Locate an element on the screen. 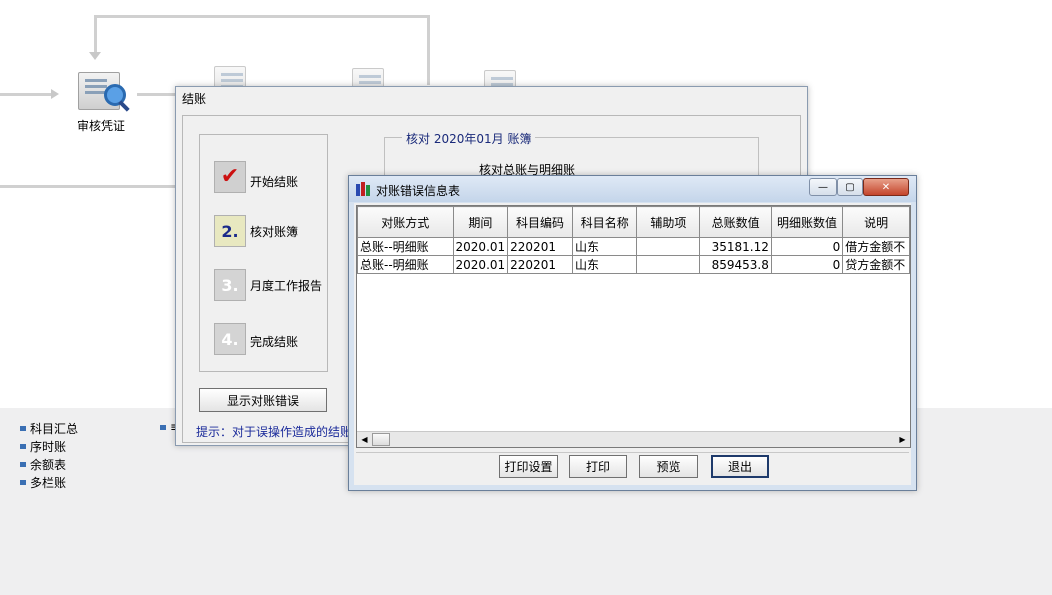 This screenshot has height=595, width=1052. minimize-icon: — is located at coordinates (823, 187).